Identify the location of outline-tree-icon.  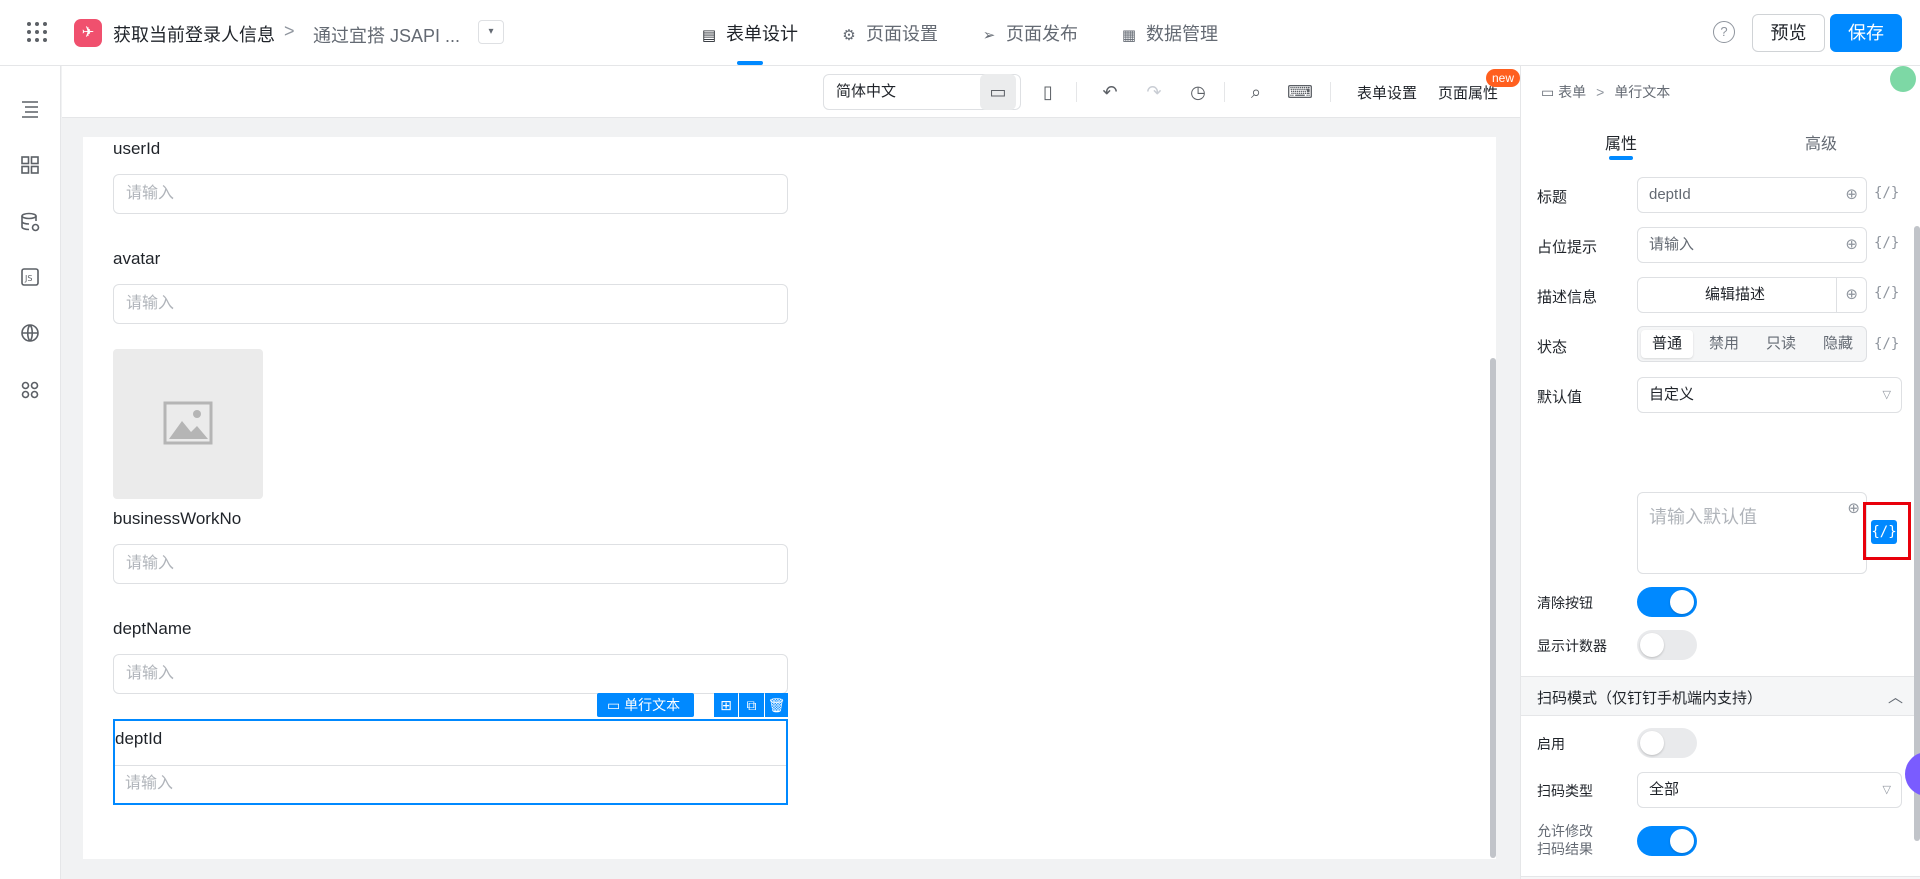
(30, 110).